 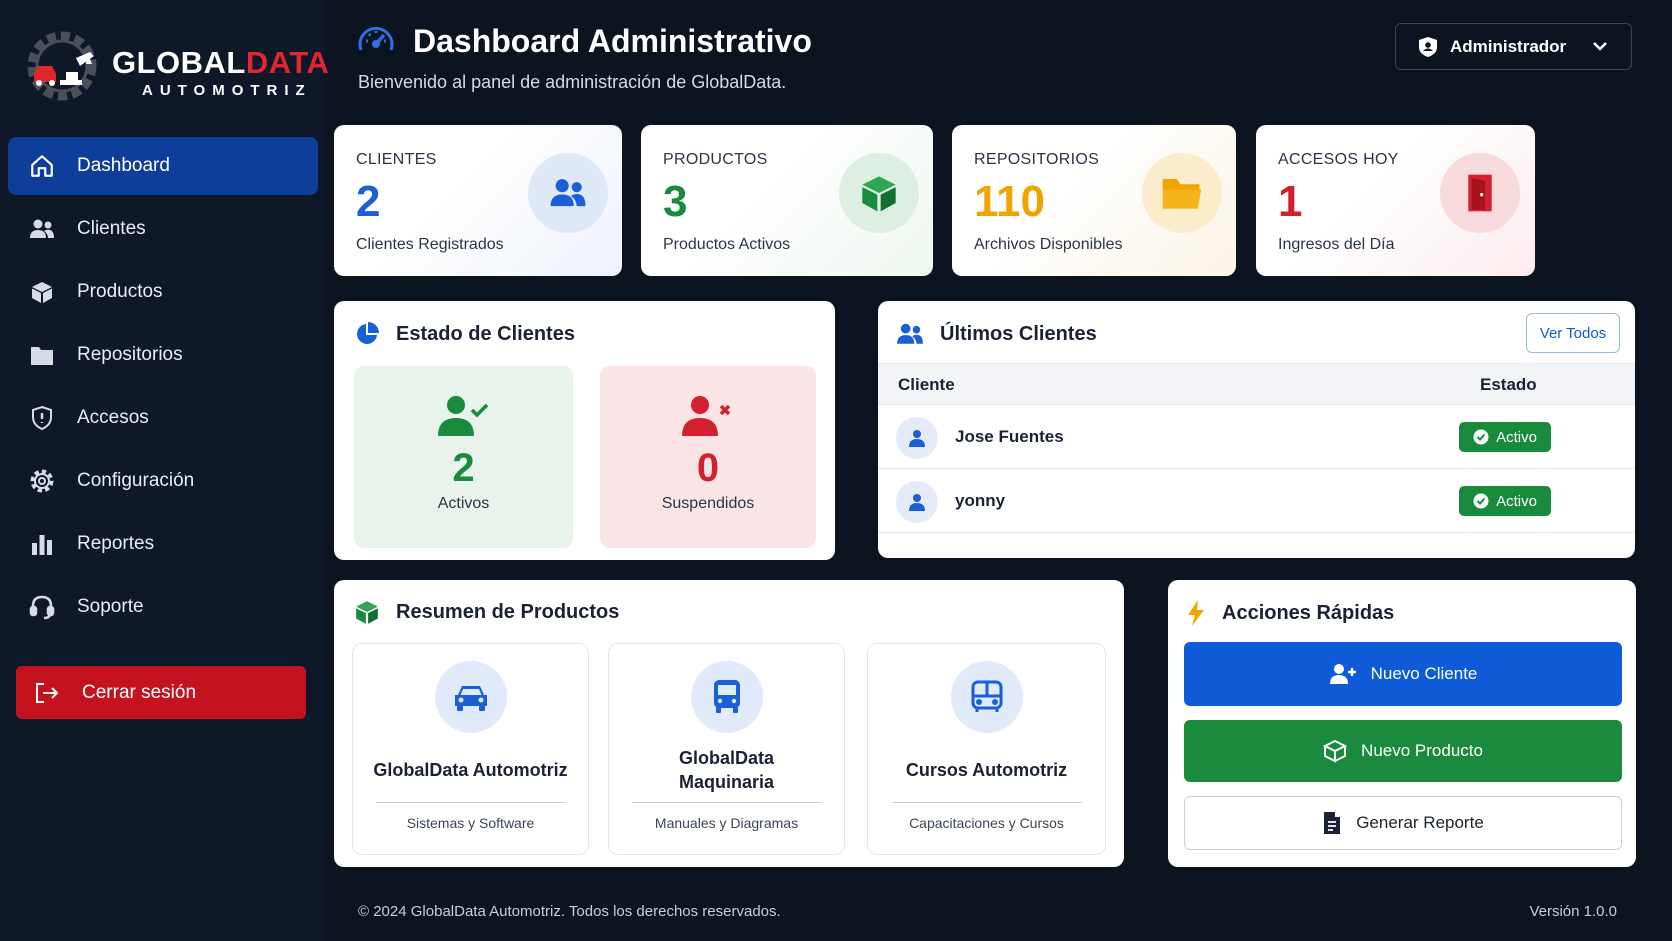 I want to click on folder-icon, so click(x=42, y=355).